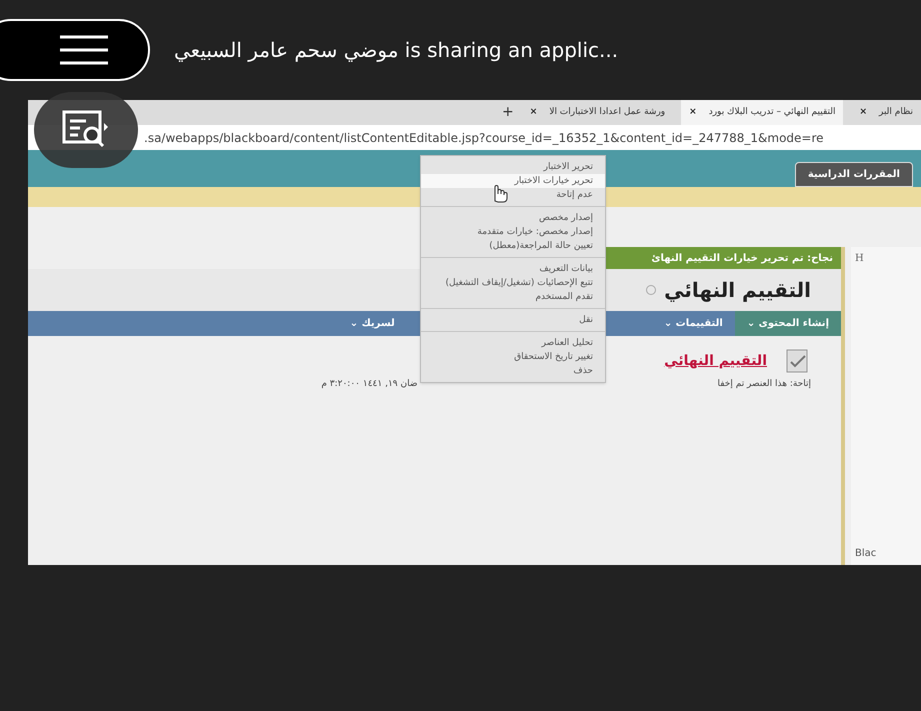 The height and width of the screenshot is (711, 921). What do you see at coordinates (853, 174) in the screenshot?
I see `header-tab: المقررات الدراسية` at bounding box center [853, 174].